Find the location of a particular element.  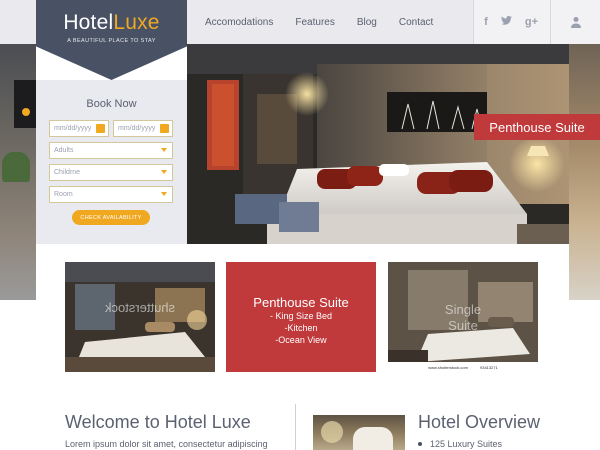

checkout-date-field: mm/dd/yyyy is located at coordinates (143, 128).